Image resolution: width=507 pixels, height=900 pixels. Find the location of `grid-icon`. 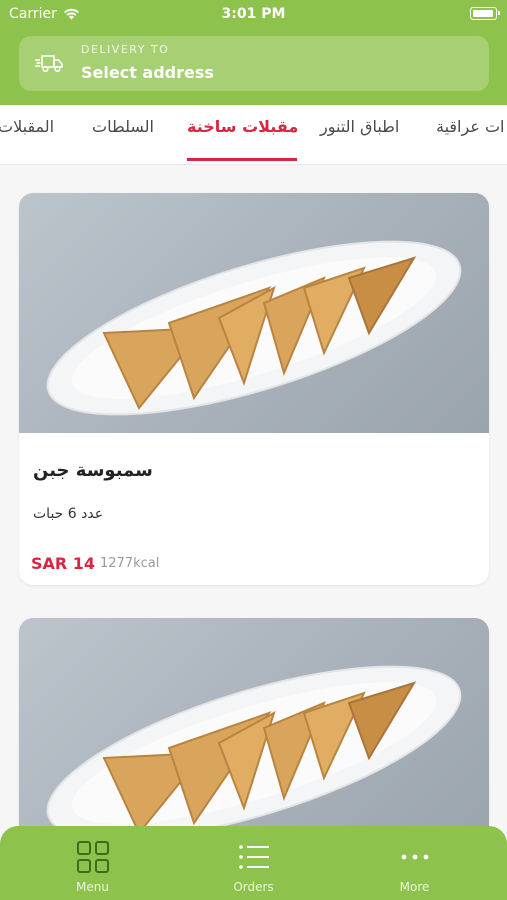

grid-icon is located at coordinates (92, 857).